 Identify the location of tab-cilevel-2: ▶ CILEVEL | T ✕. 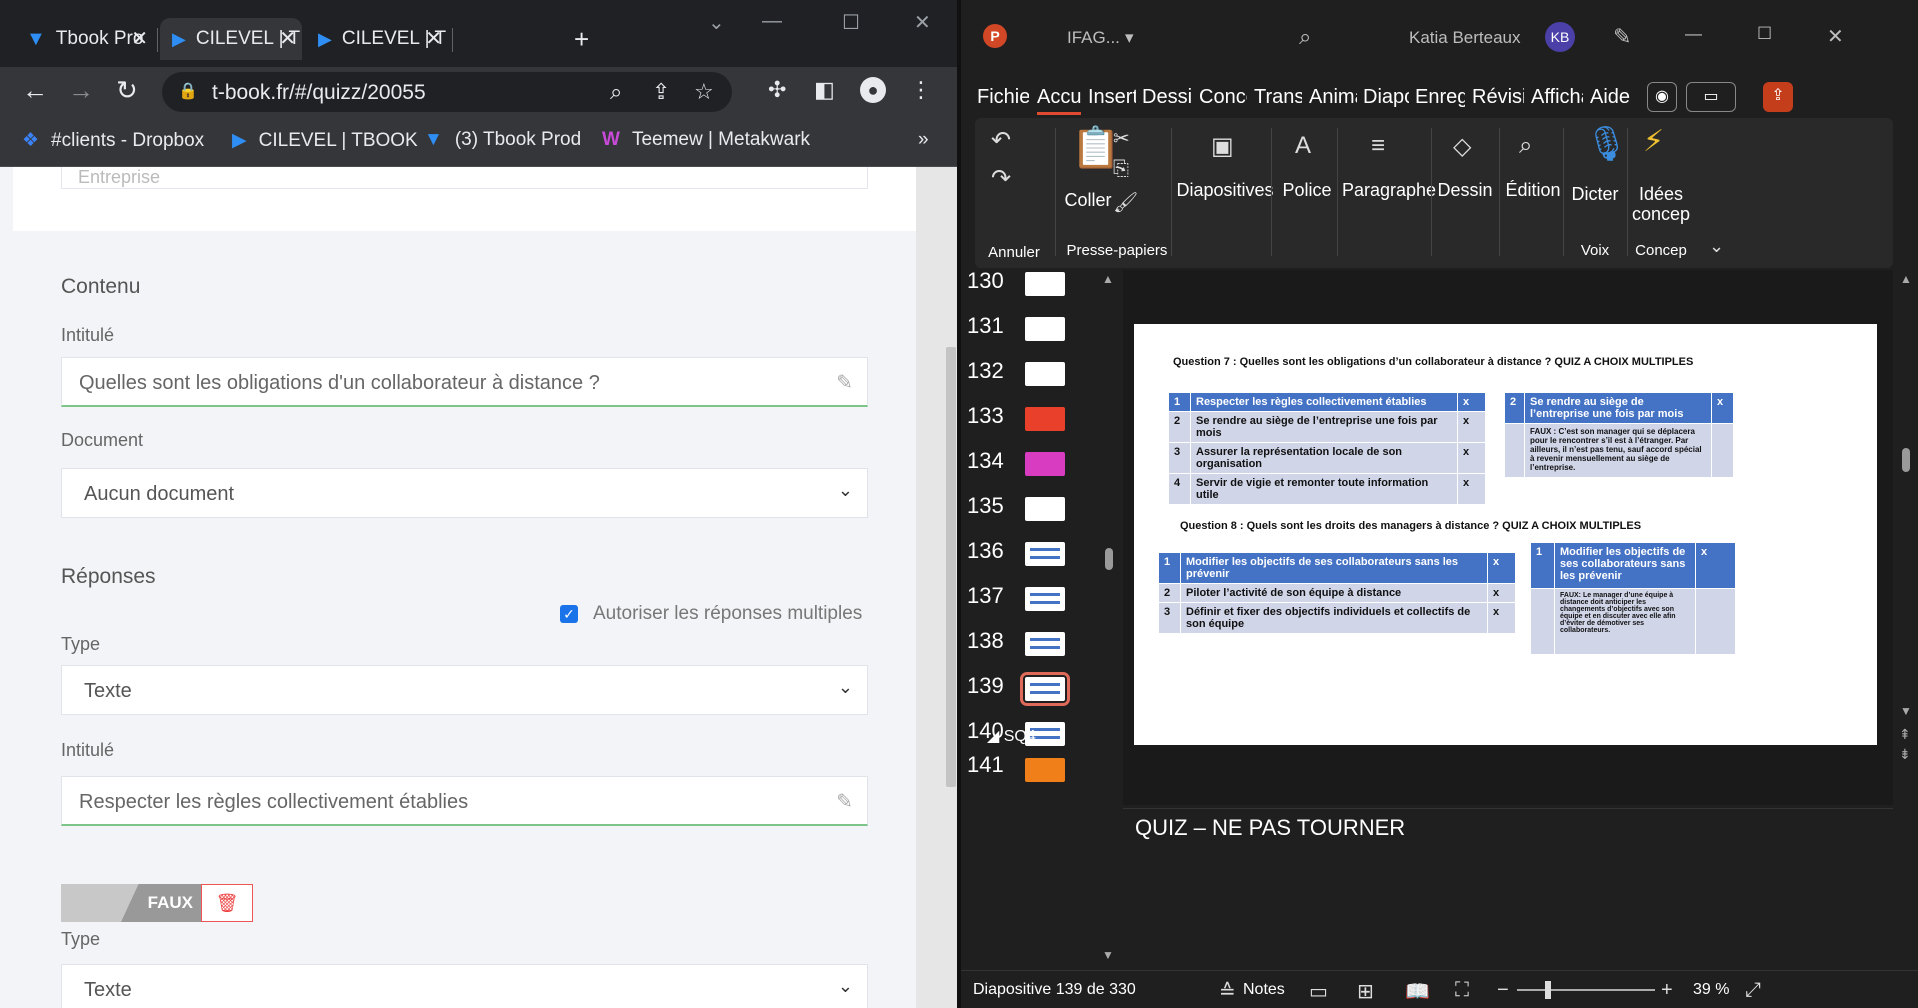
(377, 39).